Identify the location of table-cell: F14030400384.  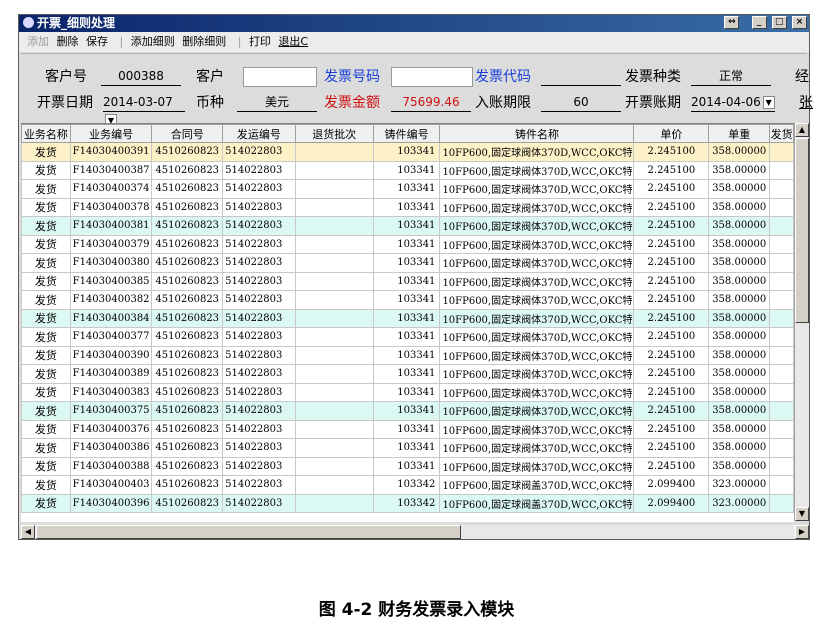
(111, 318).